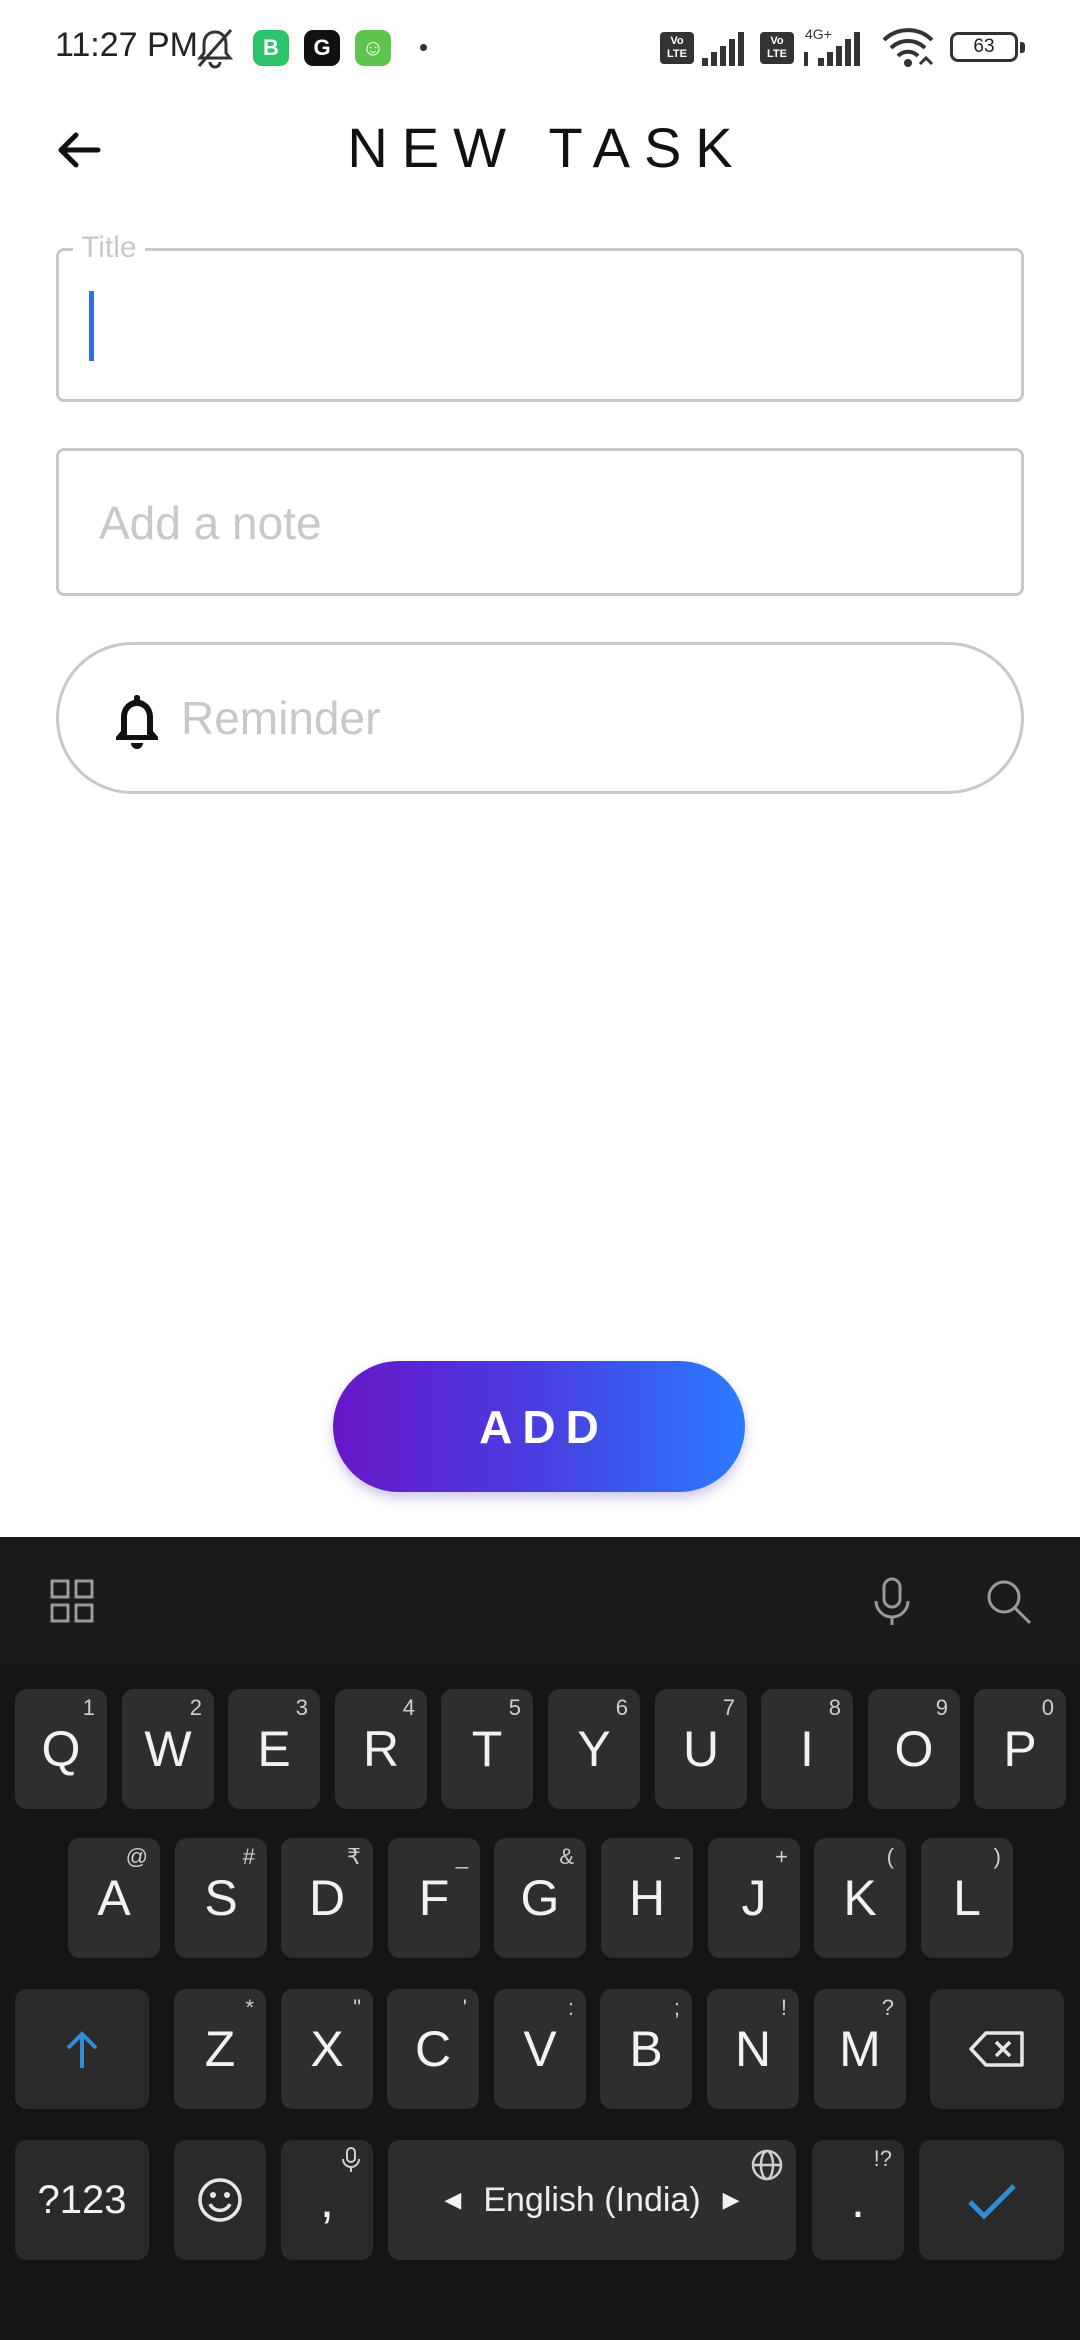 The image size is (1080, 2340). Describe the element at coordinates (322, 48) in the screenshot. I see `grammarly-icon: G` at that location.